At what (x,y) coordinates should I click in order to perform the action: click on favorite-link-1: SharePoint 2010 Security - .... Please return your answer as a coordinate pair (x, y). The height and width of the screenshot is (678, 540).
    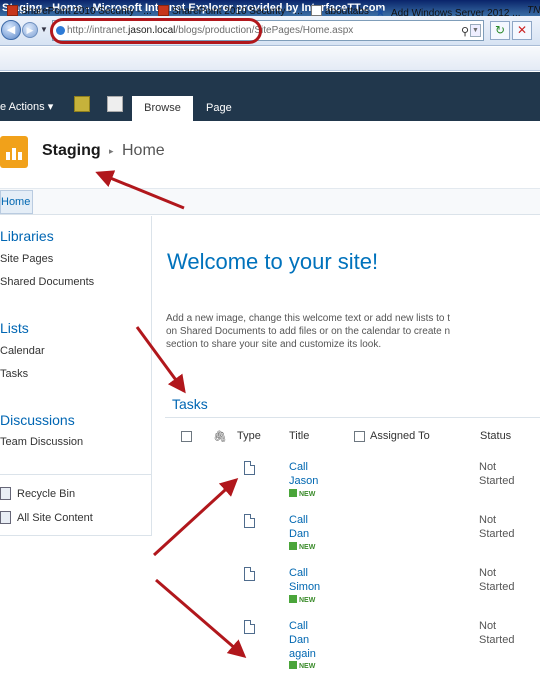
    Looking at the image, I should click on (79, 11).